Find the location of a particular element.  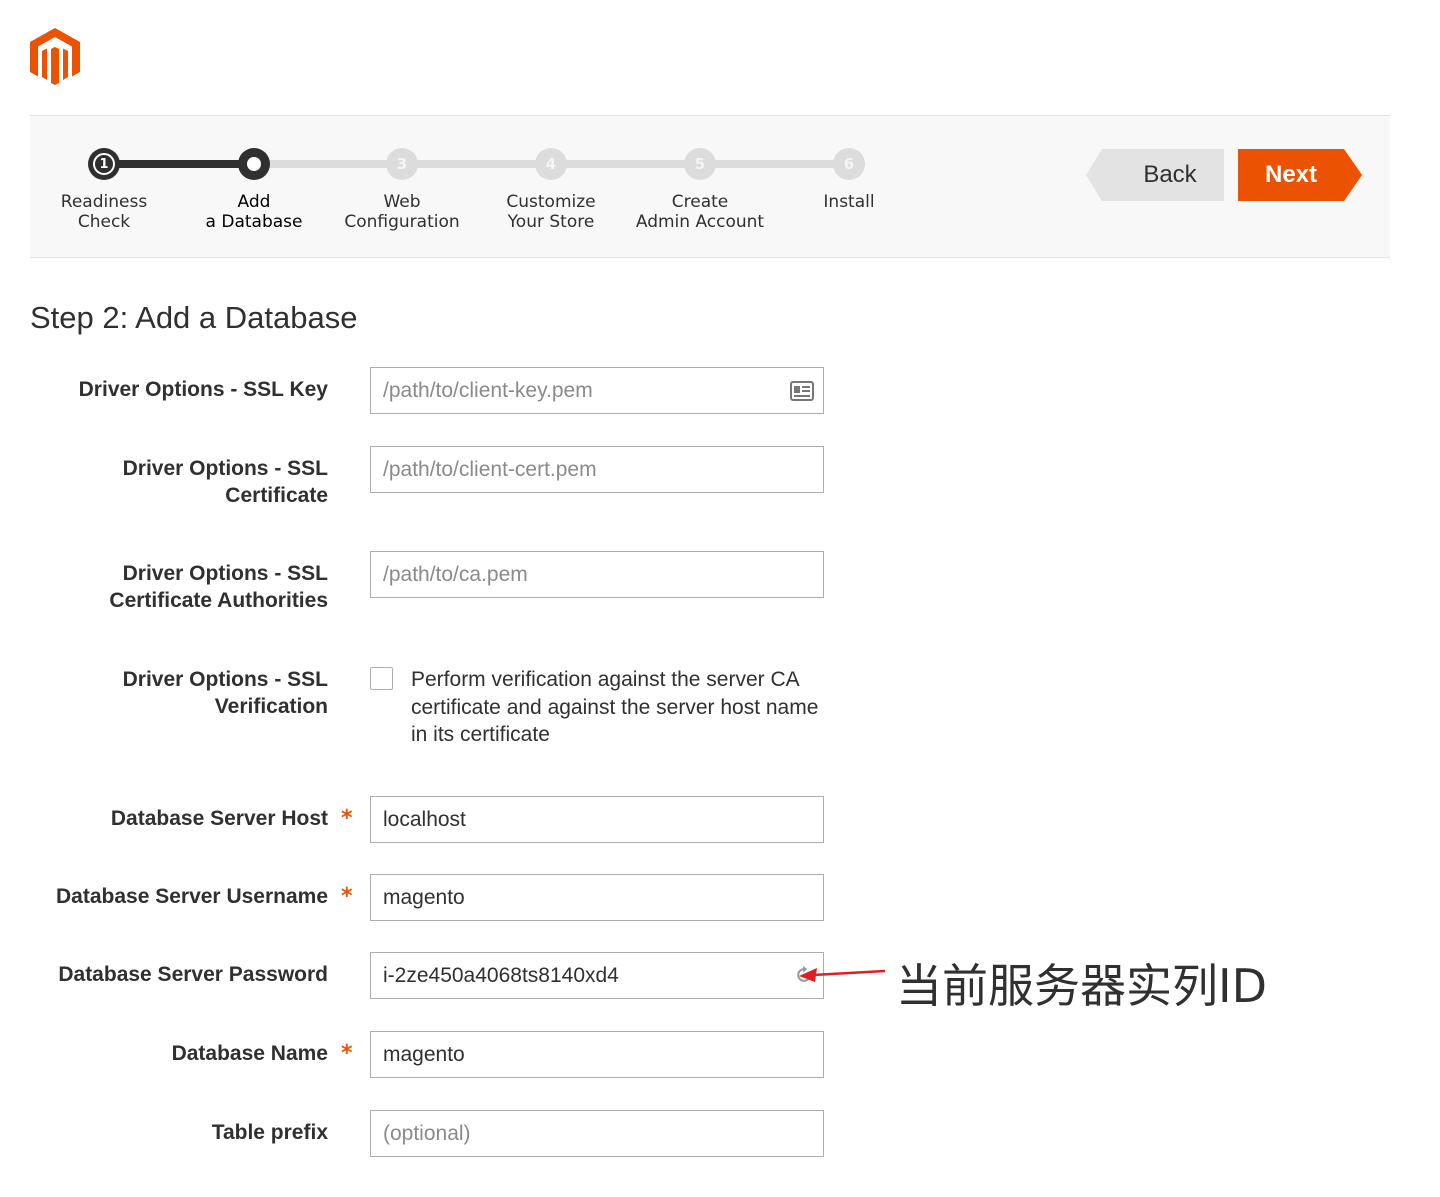

ssl-cert-label-line1: Driver Options - SSL is located at coordinates (225, 468).